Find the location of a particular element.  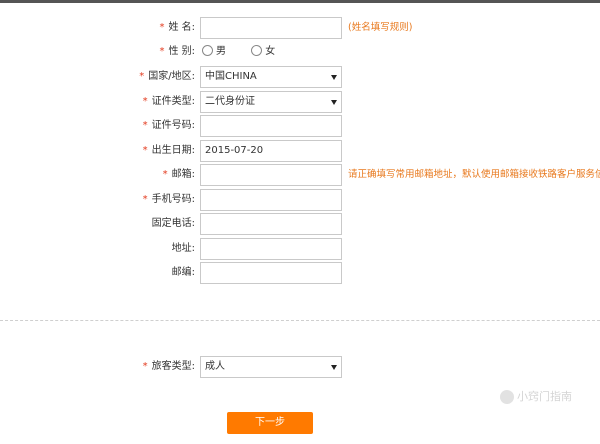

country-select: 中国CHINA is located at coordinates (271, 77).